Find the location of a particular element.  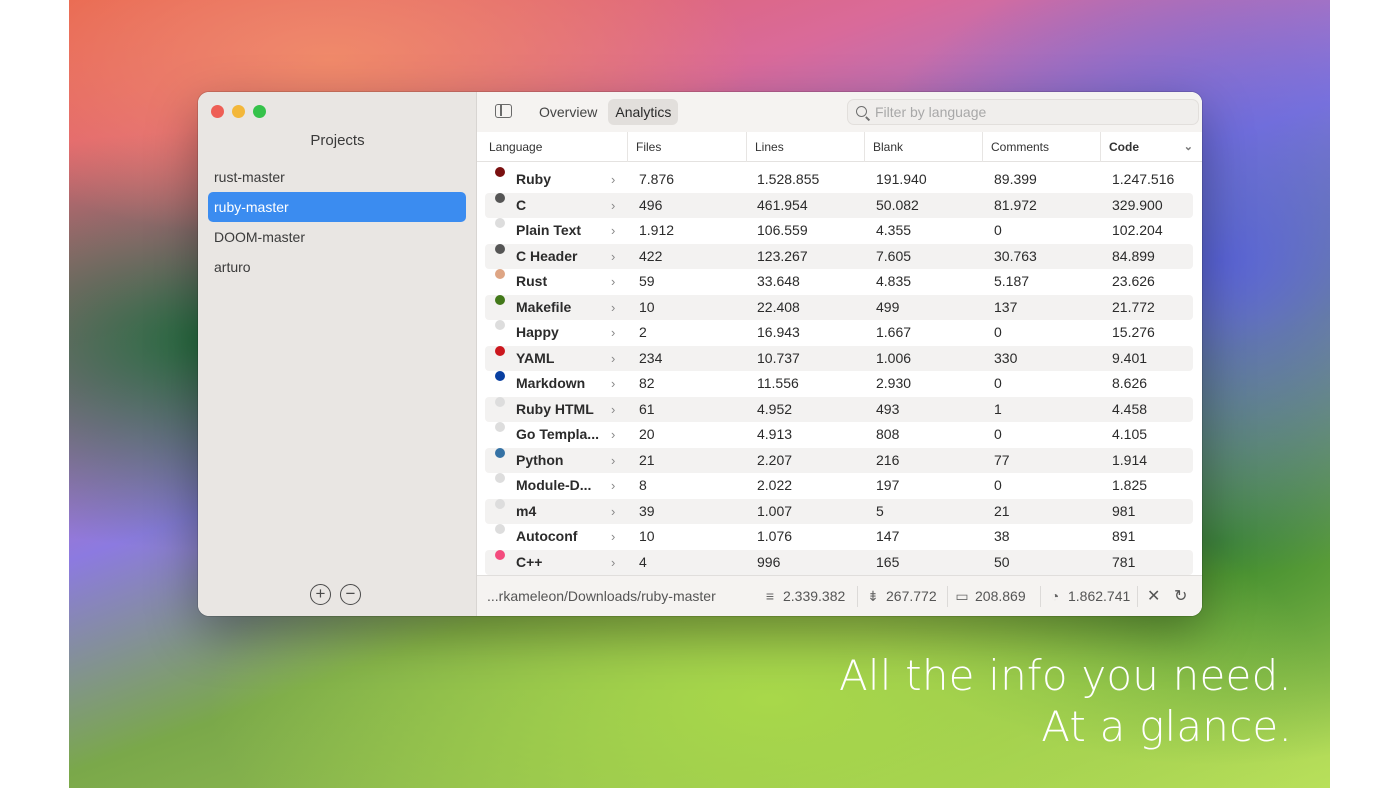

col-header-blank: Blank is located at coordinates (923, 147).